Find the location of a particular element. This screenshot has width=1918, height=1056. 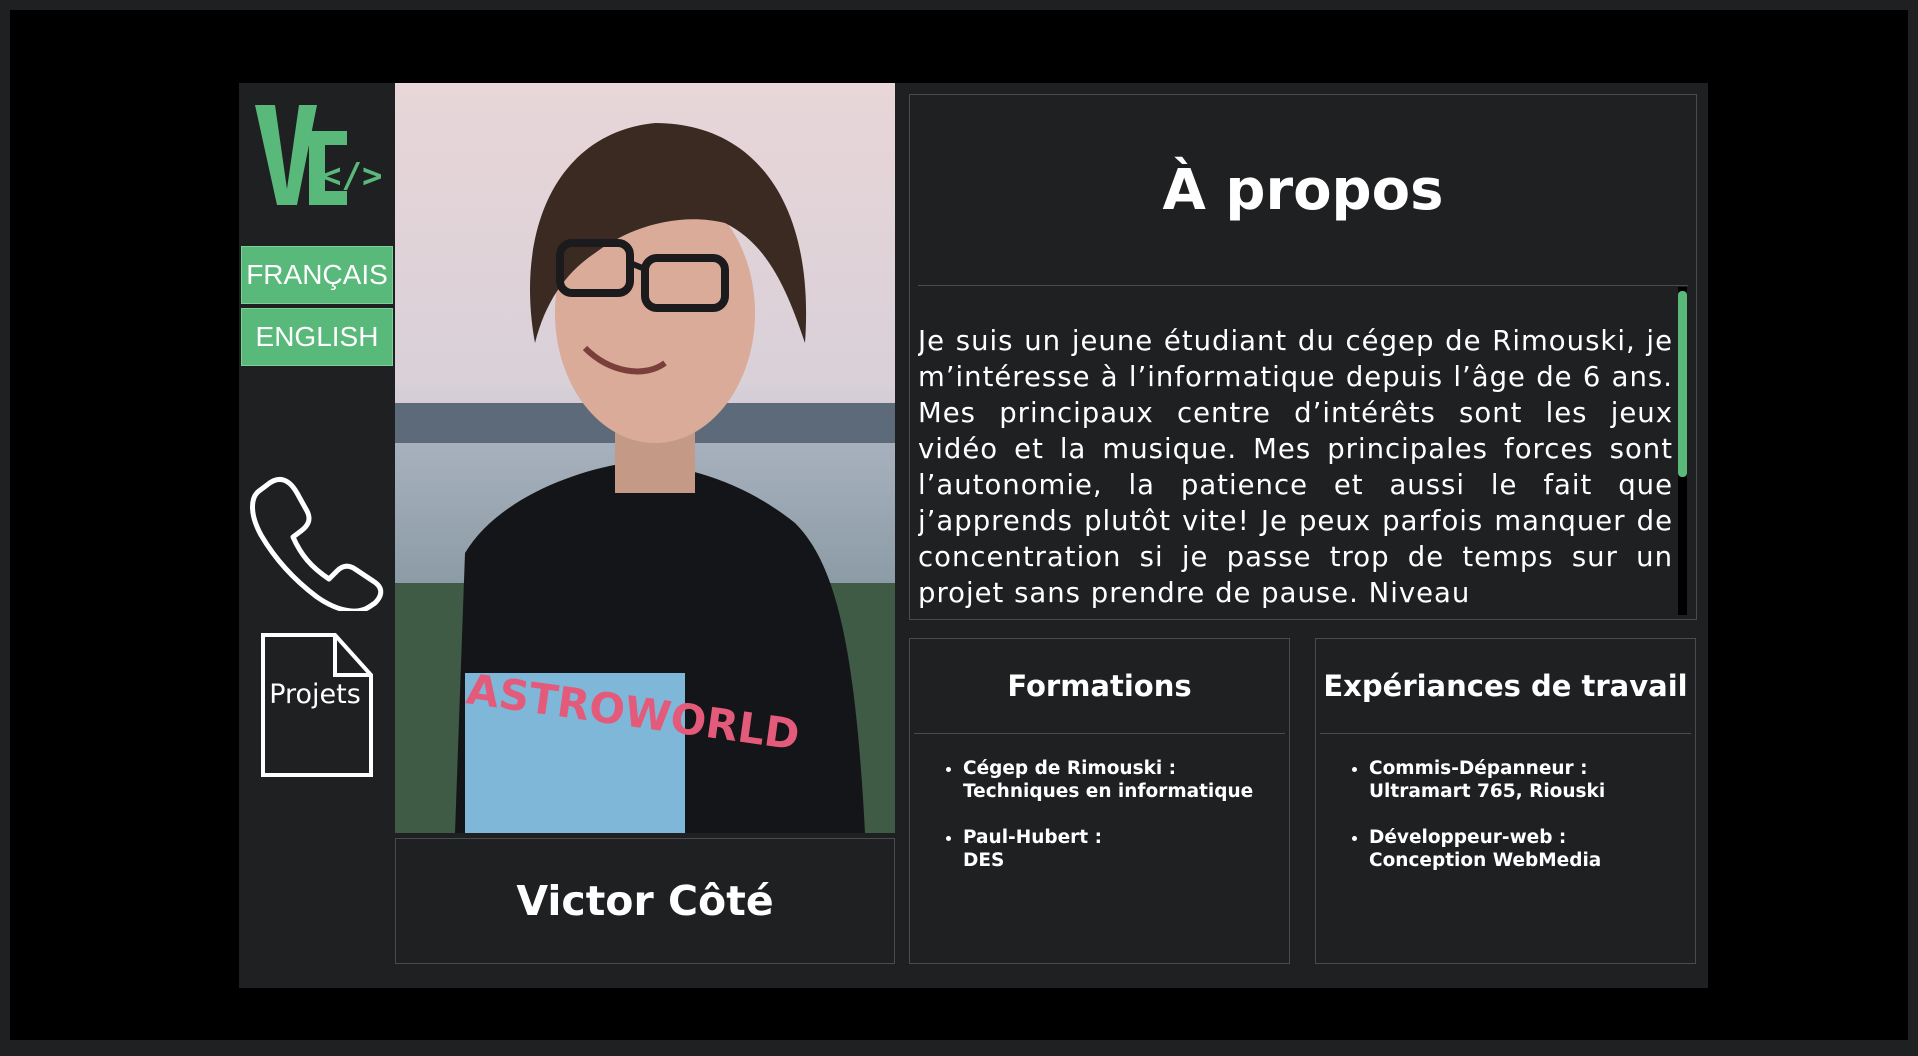

experience-title: Expériances de travail is located at coordinates (1505, 686).